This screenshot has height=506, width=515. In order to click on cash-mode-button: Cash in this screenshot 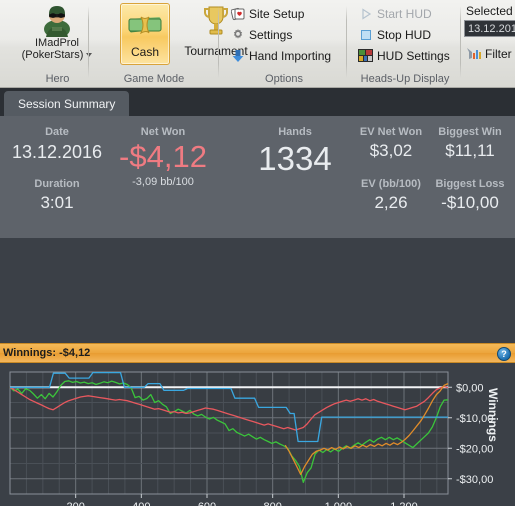, I will do `click(145, 34)`.